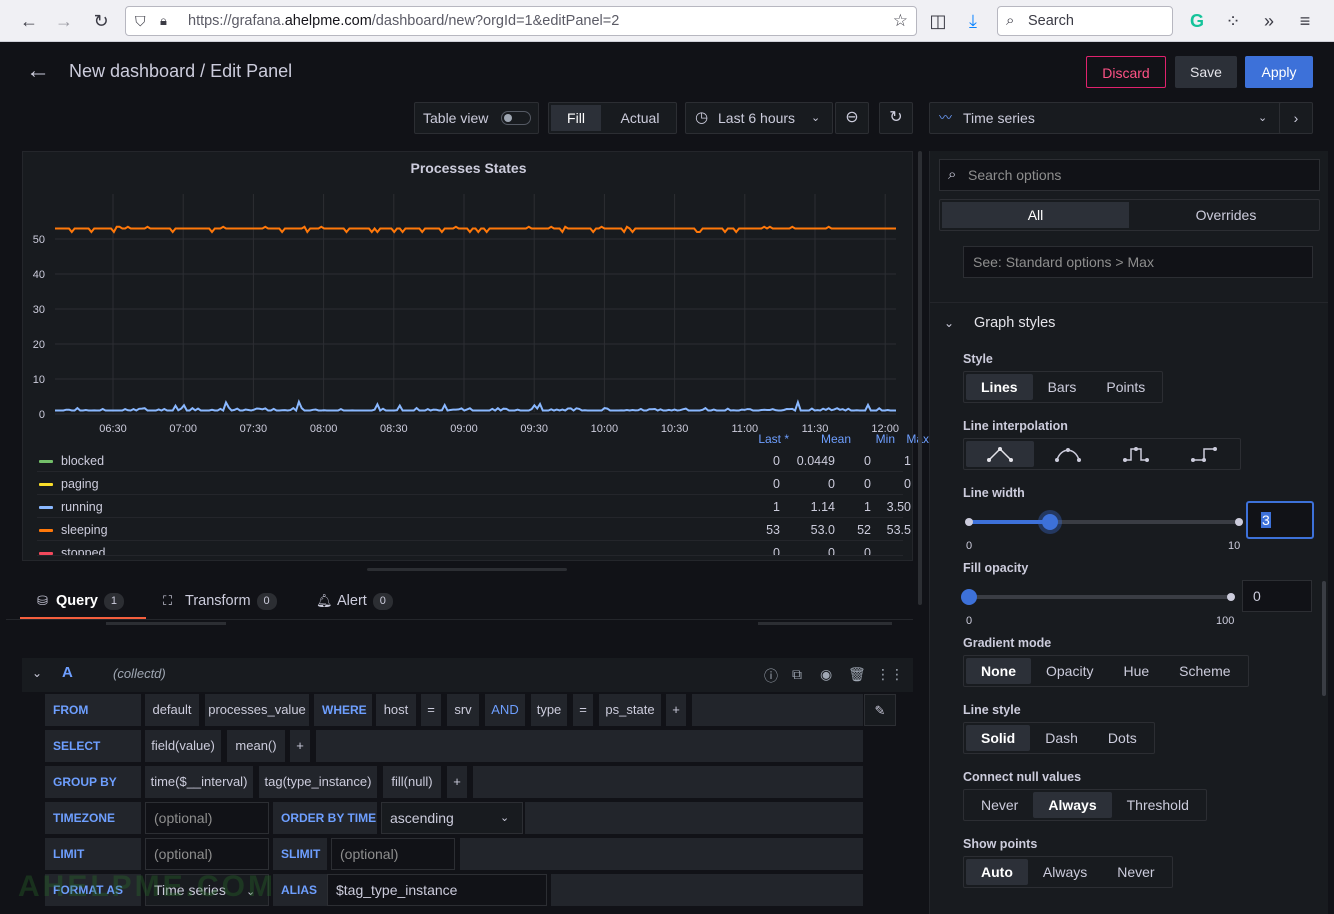 The height and width of the screenshot is (914, 1334). I want to click on add-select-button: +, so click(300, 746).